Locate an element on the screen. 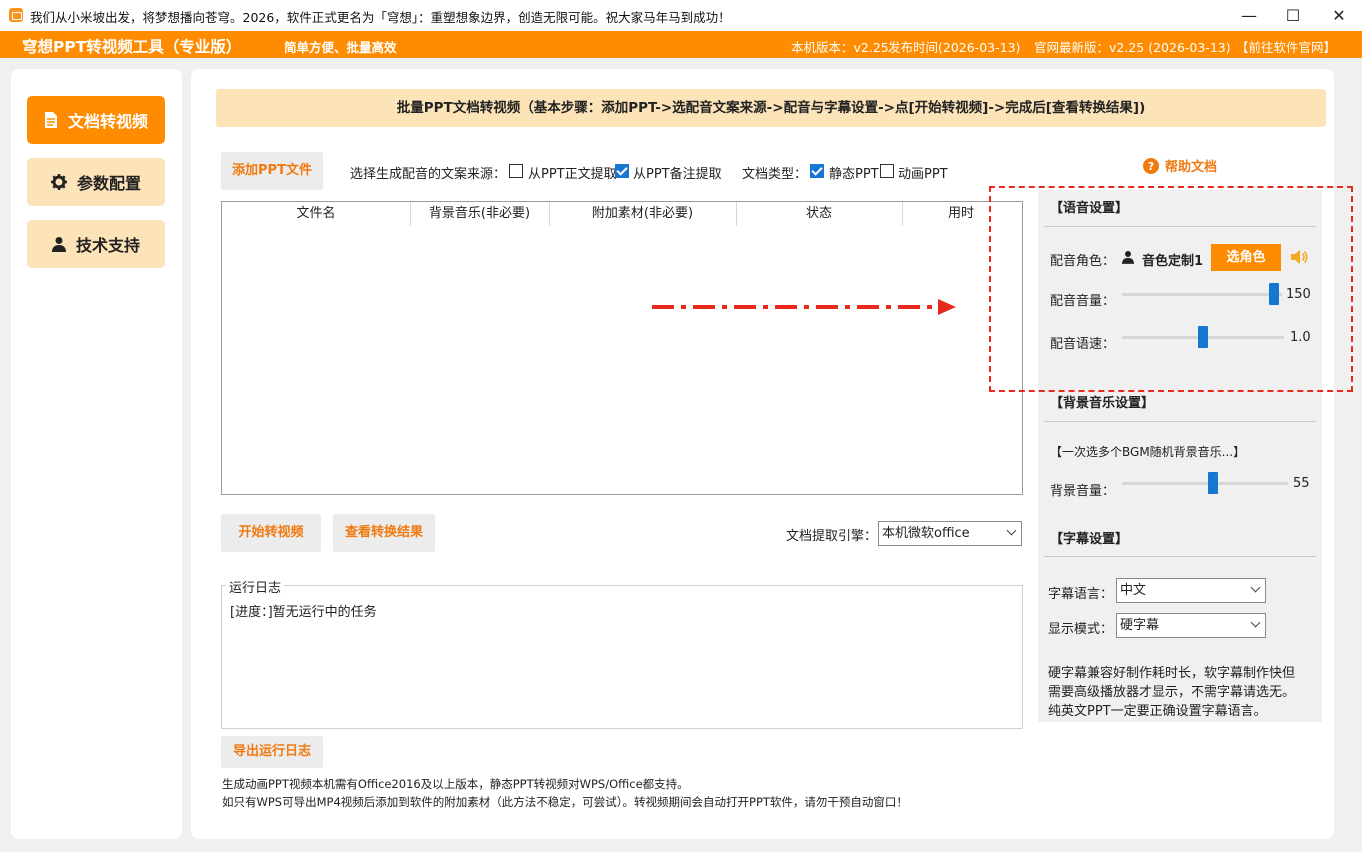 The image size is (1362, 852). bgm-volume-value: 55 is located at coordinates (1301, 483).